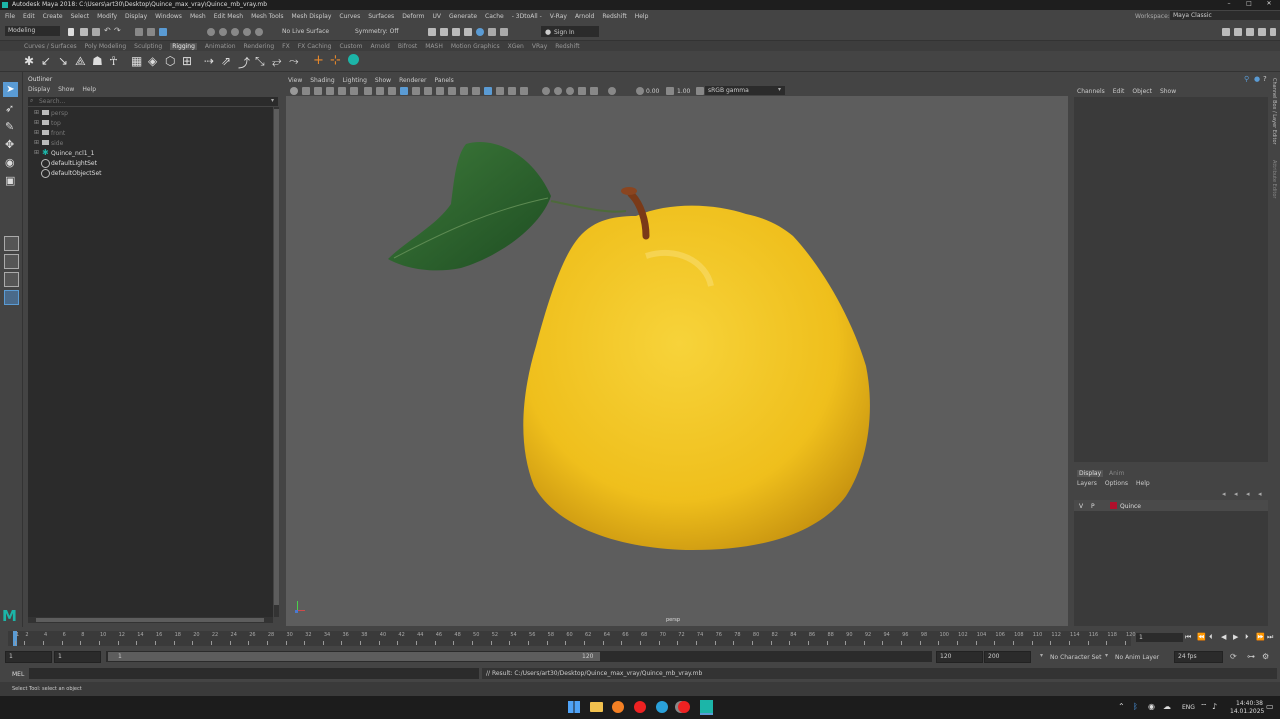 The width and height of the screenshot is (1280, 719). I want to click on four-view-layout-icon, so click(11, 261).